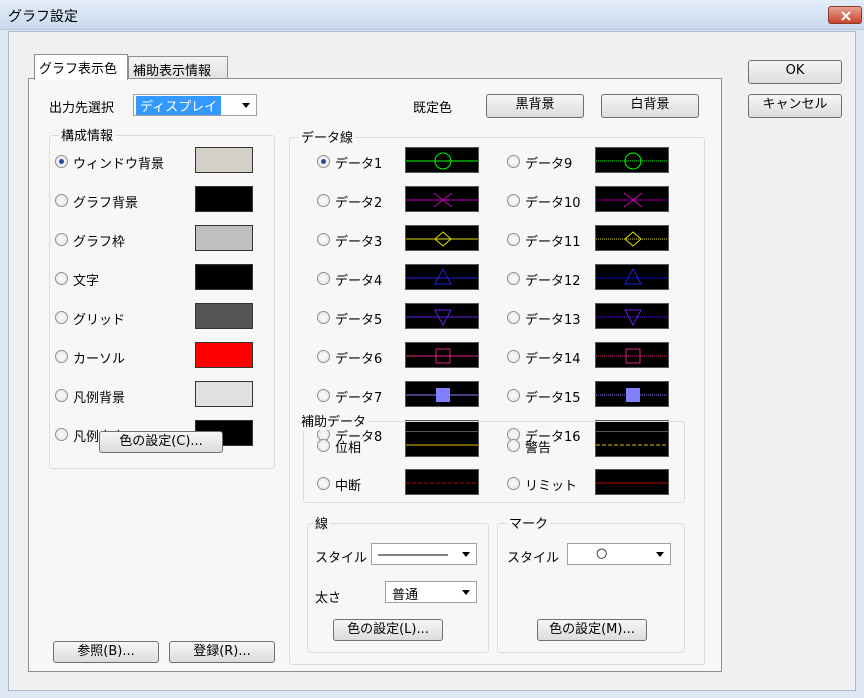 The width and height of the screenshot is (864, 698). What do you see at coordinates (529, 522) in the screenshot?
I see `mark-group-title: マーク` at bounding box center [529, 522].